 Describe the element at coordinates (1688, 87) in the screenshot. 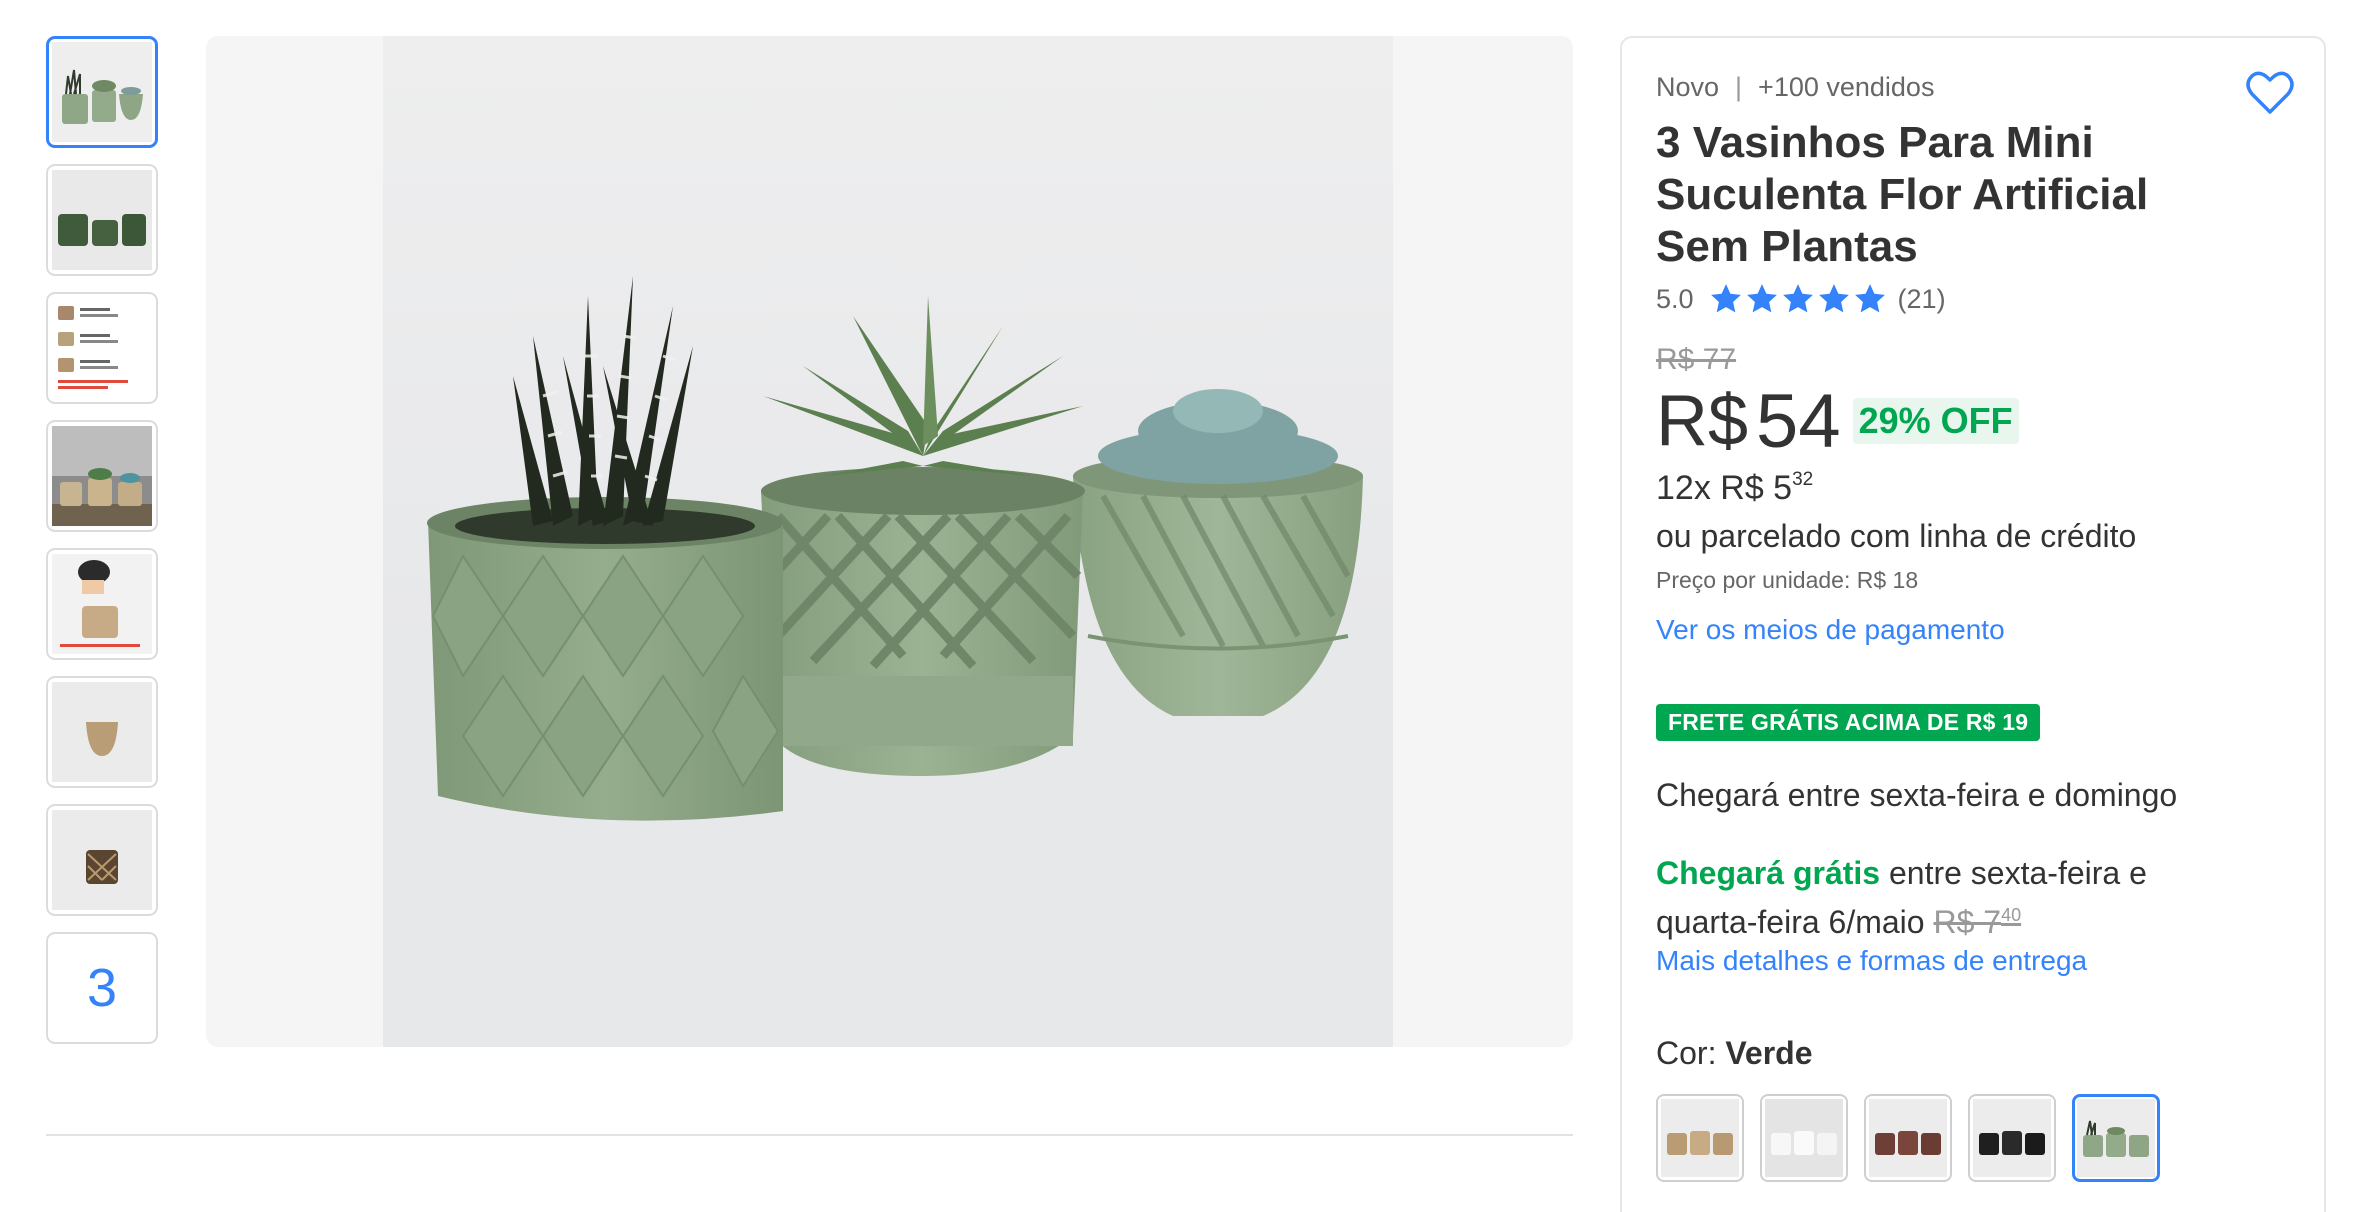

I see `condition-label: Novo` at that location.